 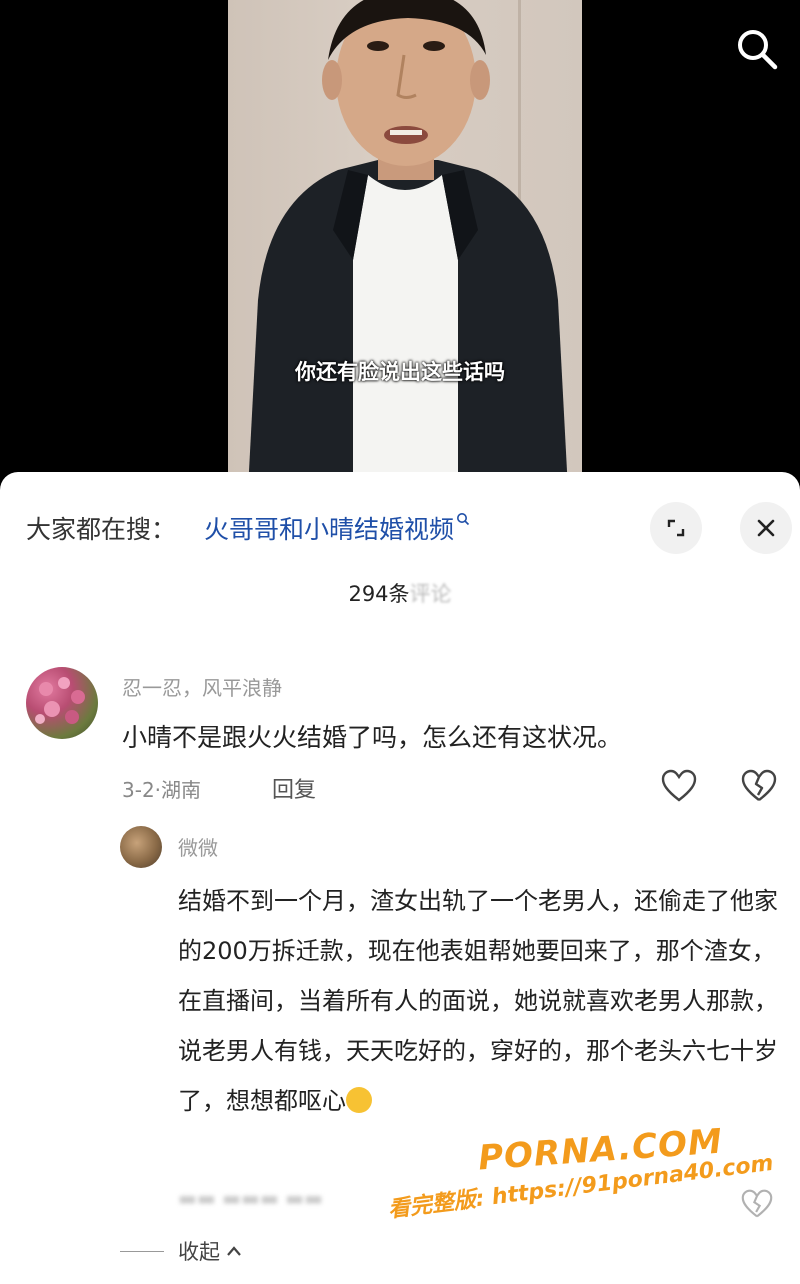 I want to click on reply-dislike-button, so click(x=757, y=1206).